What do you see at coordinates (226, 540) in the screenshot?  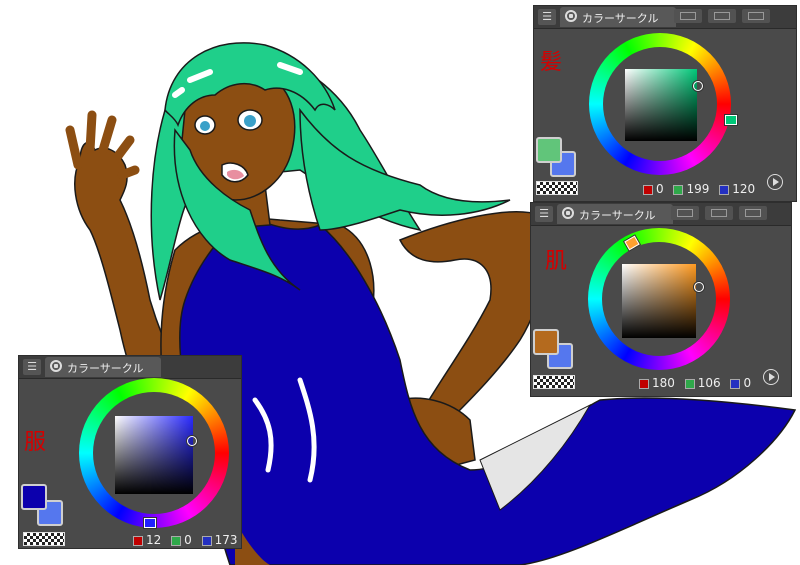 I see `blue-value: 173` at bounding box center [226, 540].